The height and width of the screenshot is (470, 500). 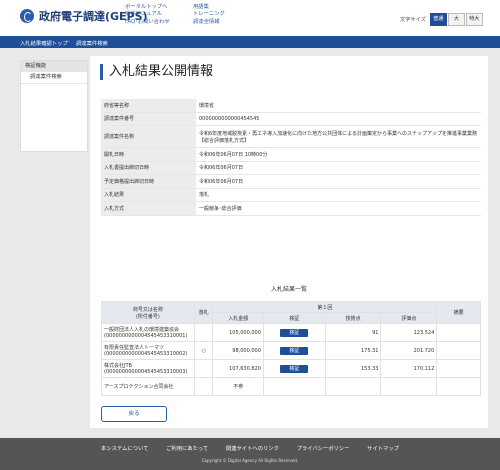 What do you see at coordinates (288, 289) in the screenshot?
I see `results-title: 入札結果一覧` at bounding box center [288, 289].